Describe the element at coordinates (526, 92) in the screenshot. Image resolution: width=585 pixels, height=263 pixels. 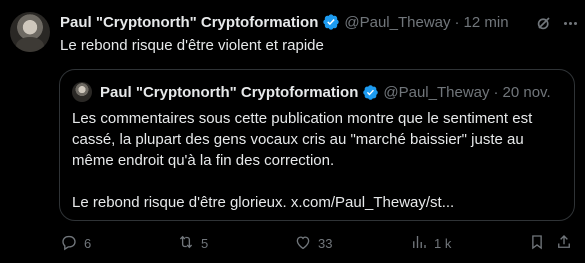
I see `quoted-tweet-date: 20 nov.` at that location.